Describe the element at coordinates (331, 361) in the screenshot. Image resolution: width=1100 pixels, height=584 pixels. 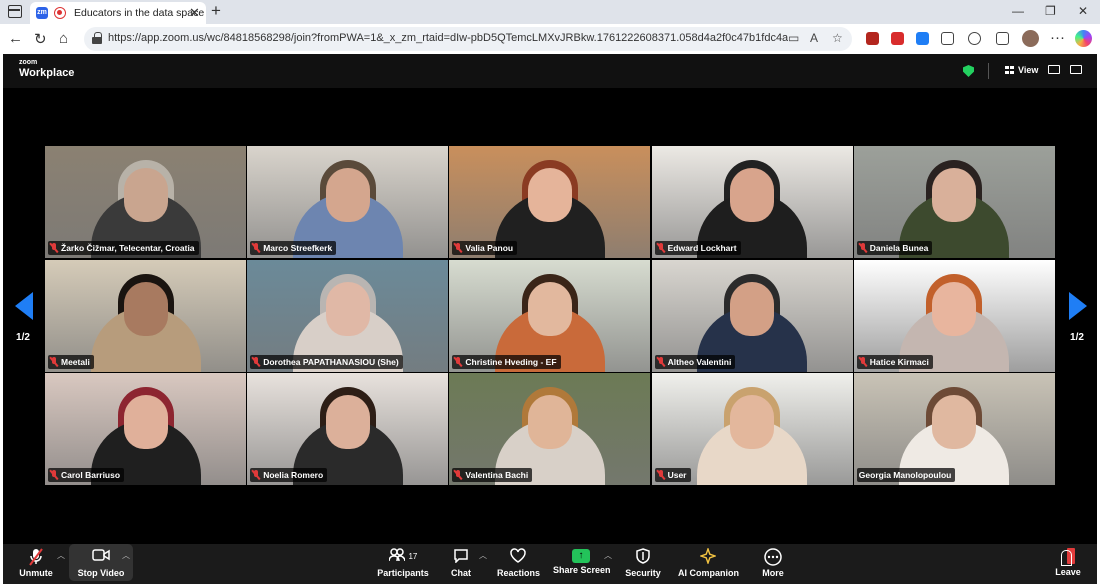
I see `participant-name: Dorothea PAPATHANASIOU (She)` at that location.